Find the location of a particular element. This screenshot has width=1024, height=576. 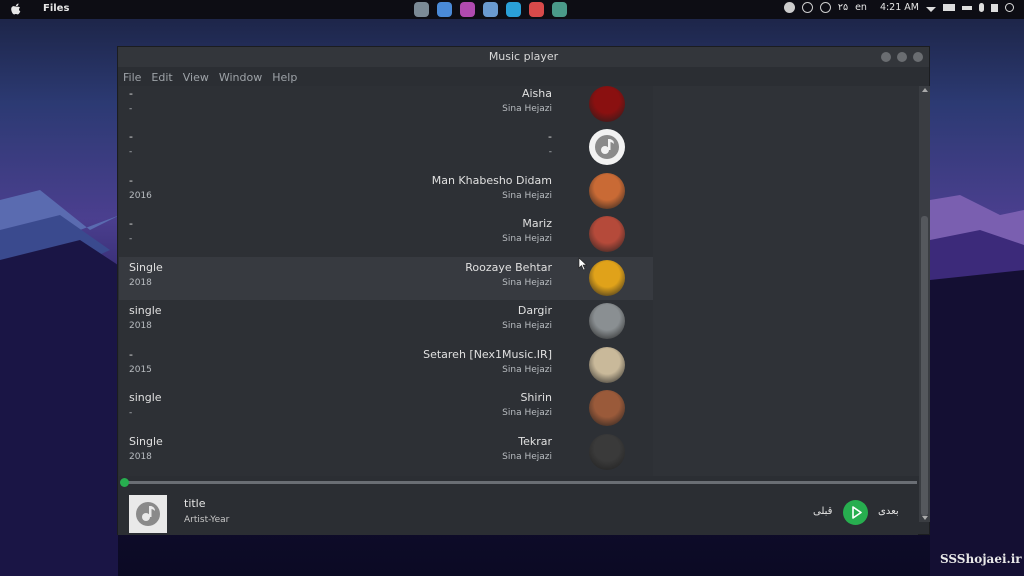

files-menu: Files is located at coordinates (56, 8).